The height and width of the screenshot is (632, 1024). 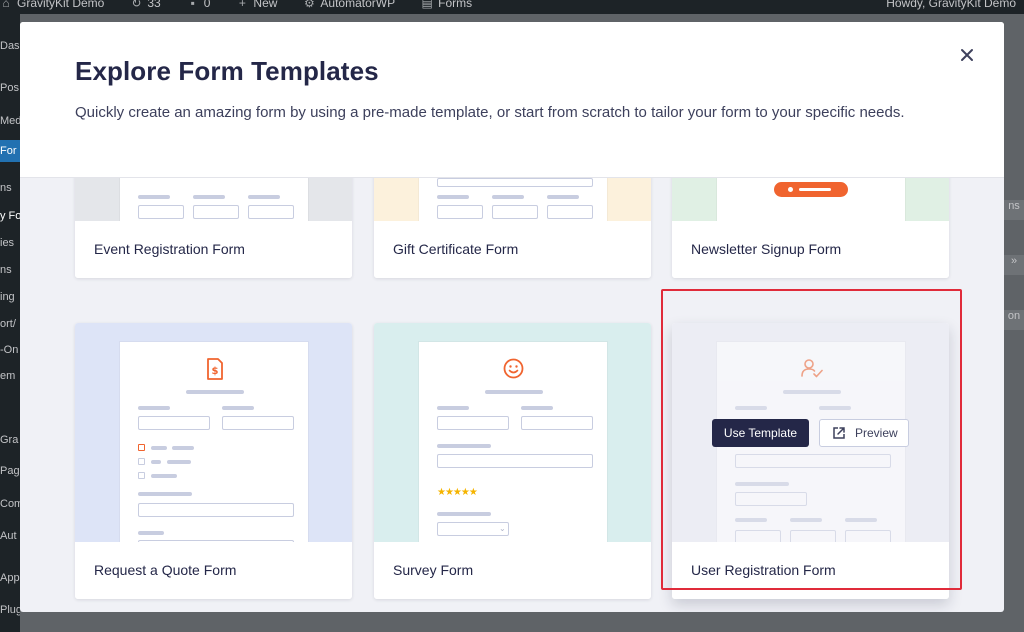 I want to click on form-preview: ★★★★★ ⌄, so click(x=513, y=442).